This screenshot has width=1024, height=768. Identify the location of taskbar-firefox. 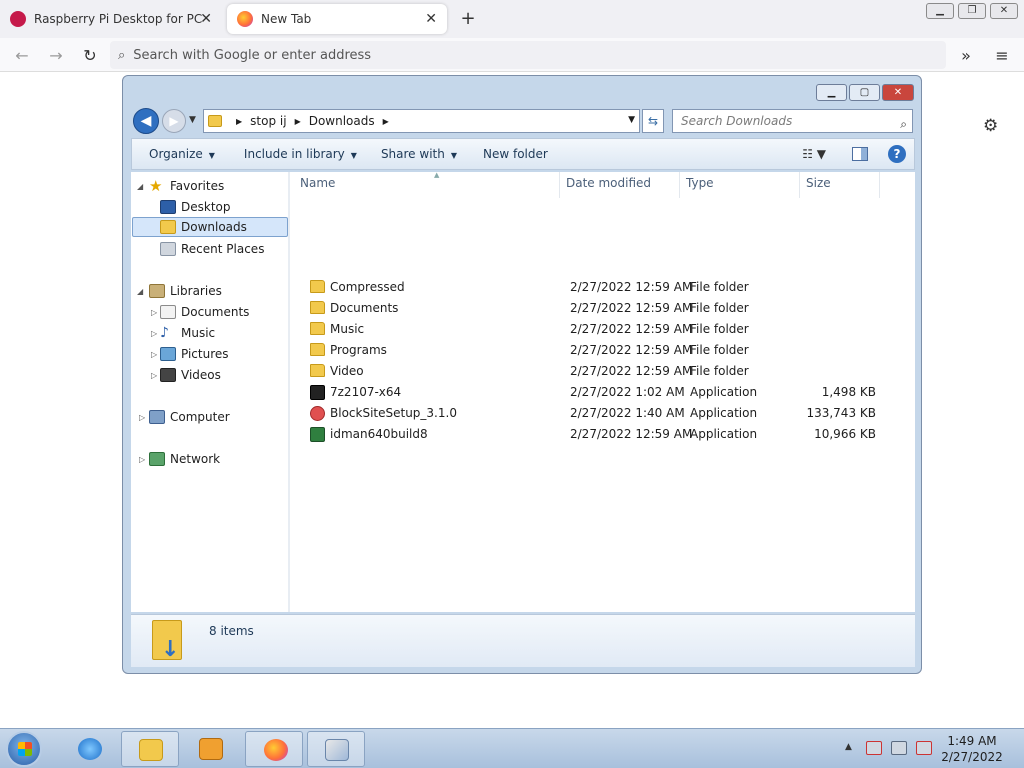
(274, 749).